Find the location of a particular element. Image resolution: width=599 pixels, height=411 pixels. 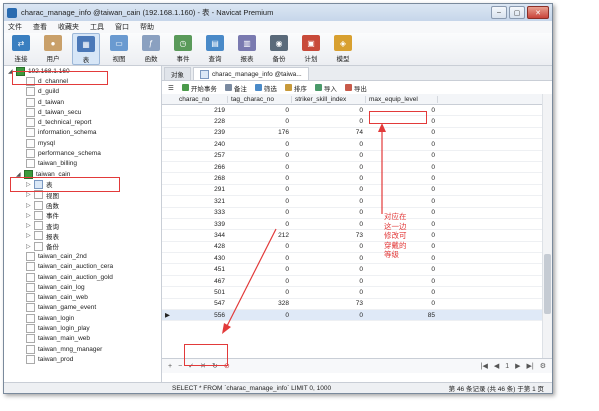

annotation-arrows is located at coordinates (304, 228).